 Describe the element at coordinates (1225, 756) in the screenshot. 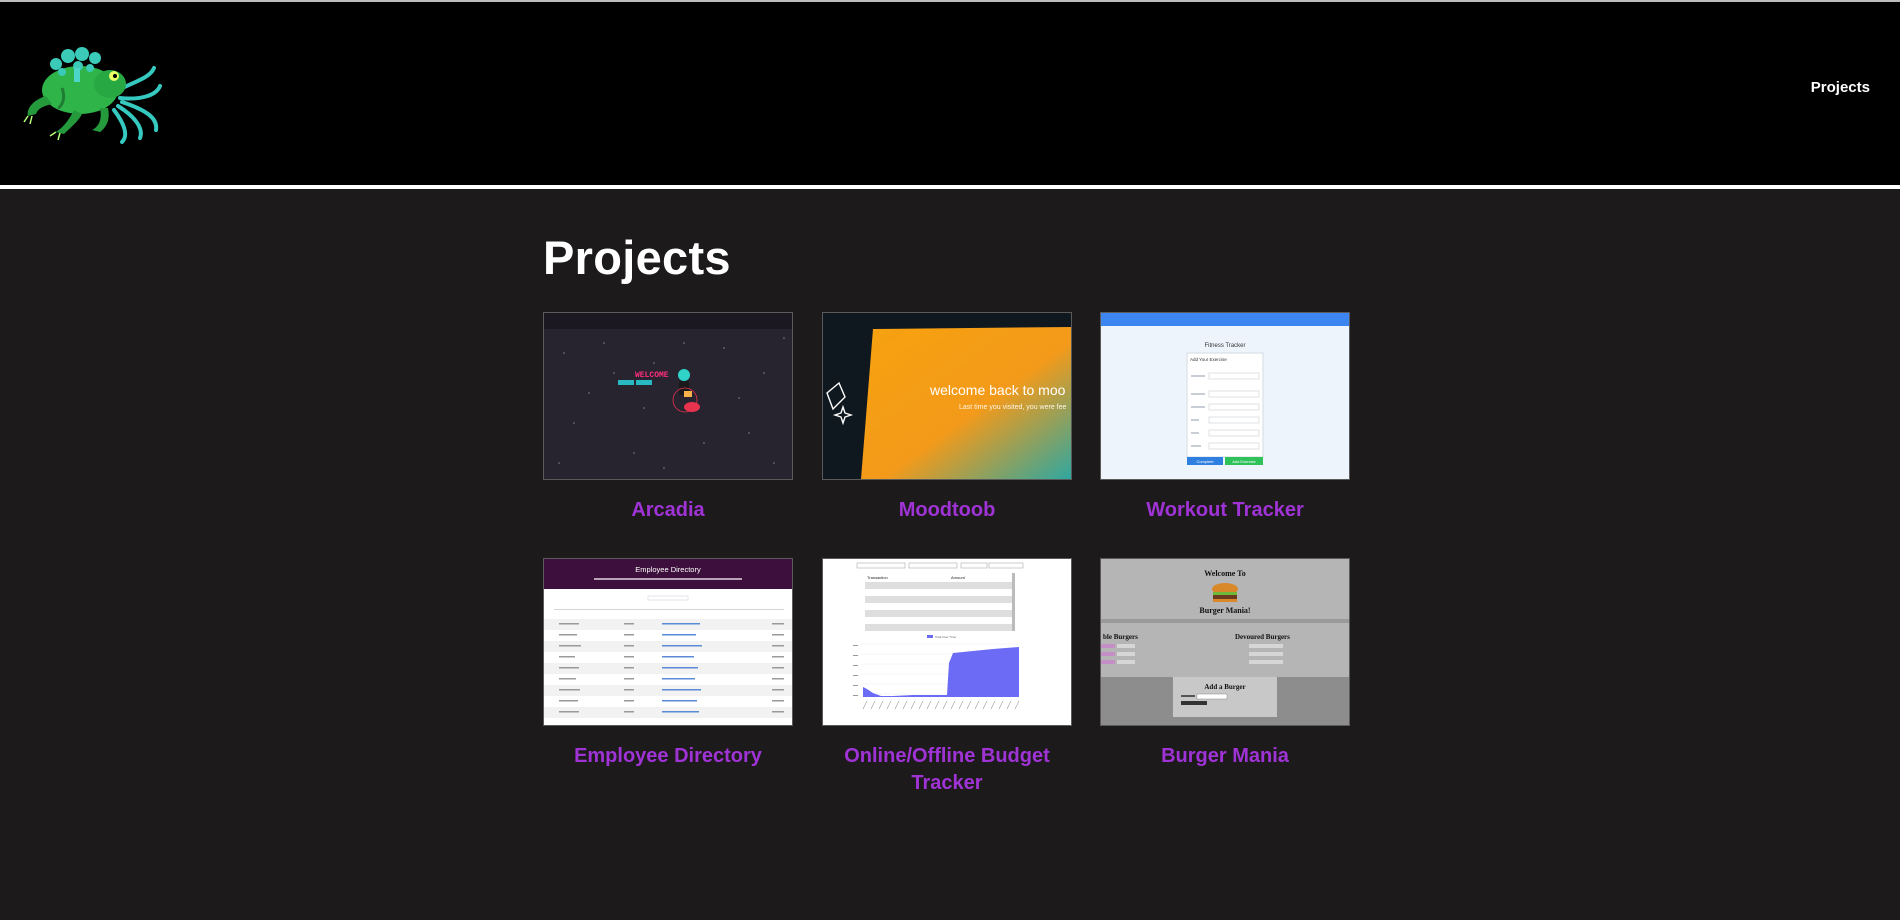

I see `project-title-burger-mania: Burger Mania` at that location.